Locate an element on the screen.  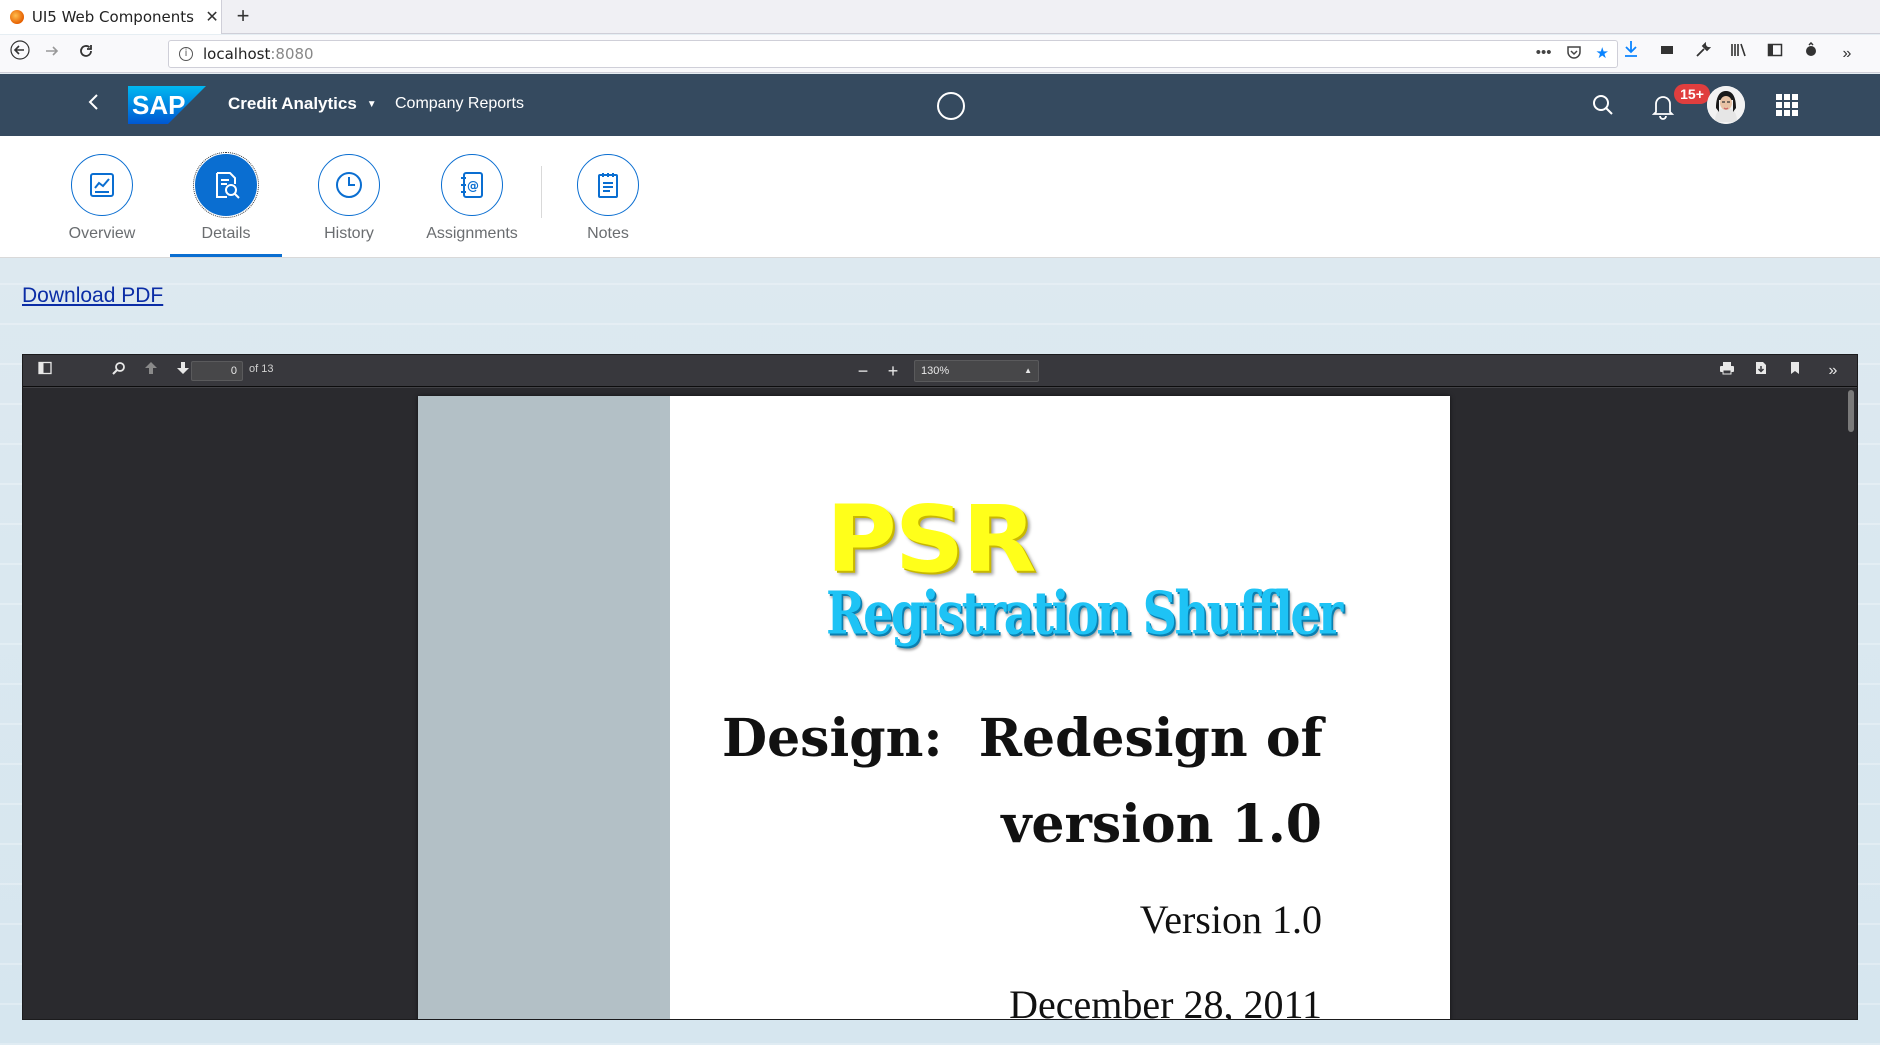
zoom-value: 130% is located at coordinates (935, 371).